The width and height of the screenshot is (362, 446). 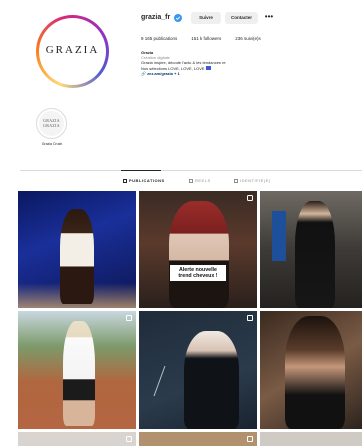 I want to click on highlight-label: Grazia Crush, so click(x=52, y=144).